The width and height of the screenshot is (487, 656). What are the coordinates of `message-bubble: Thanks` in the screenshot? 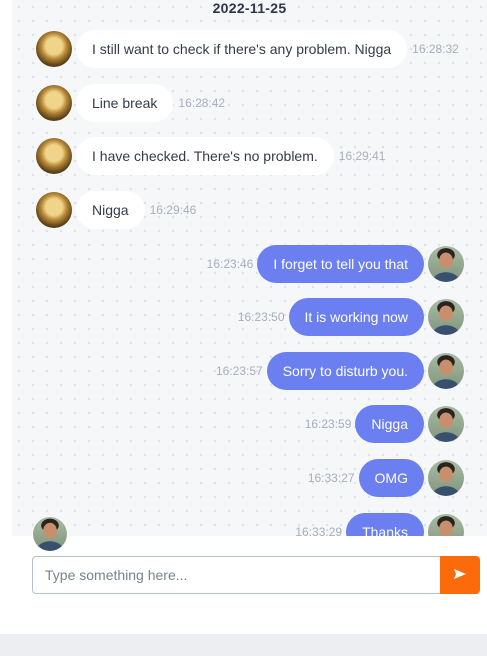 It's located at (385, 524).